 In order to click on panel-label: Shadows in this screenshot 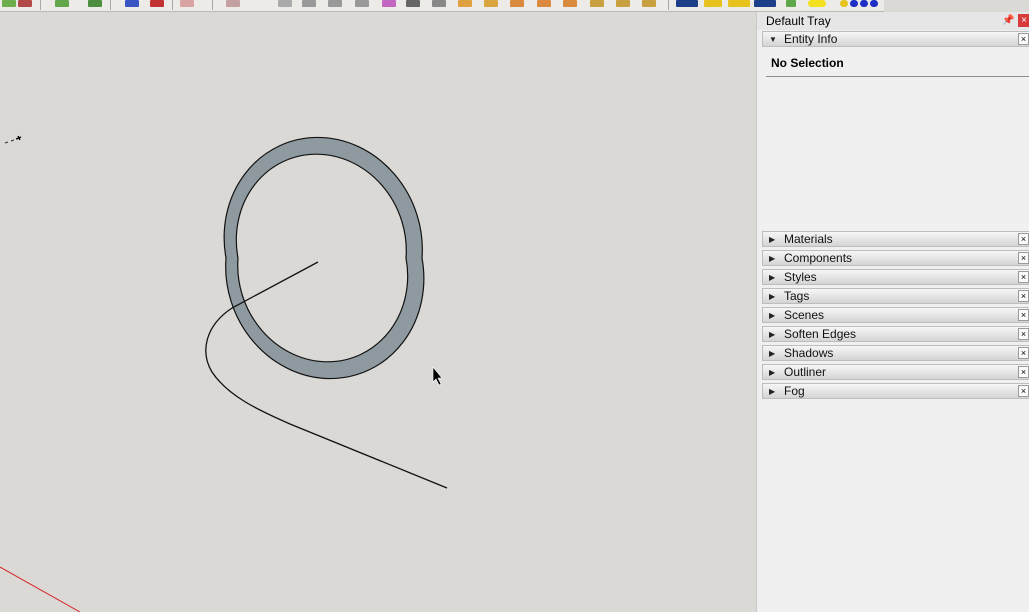, I will do `click(809, 353)`.